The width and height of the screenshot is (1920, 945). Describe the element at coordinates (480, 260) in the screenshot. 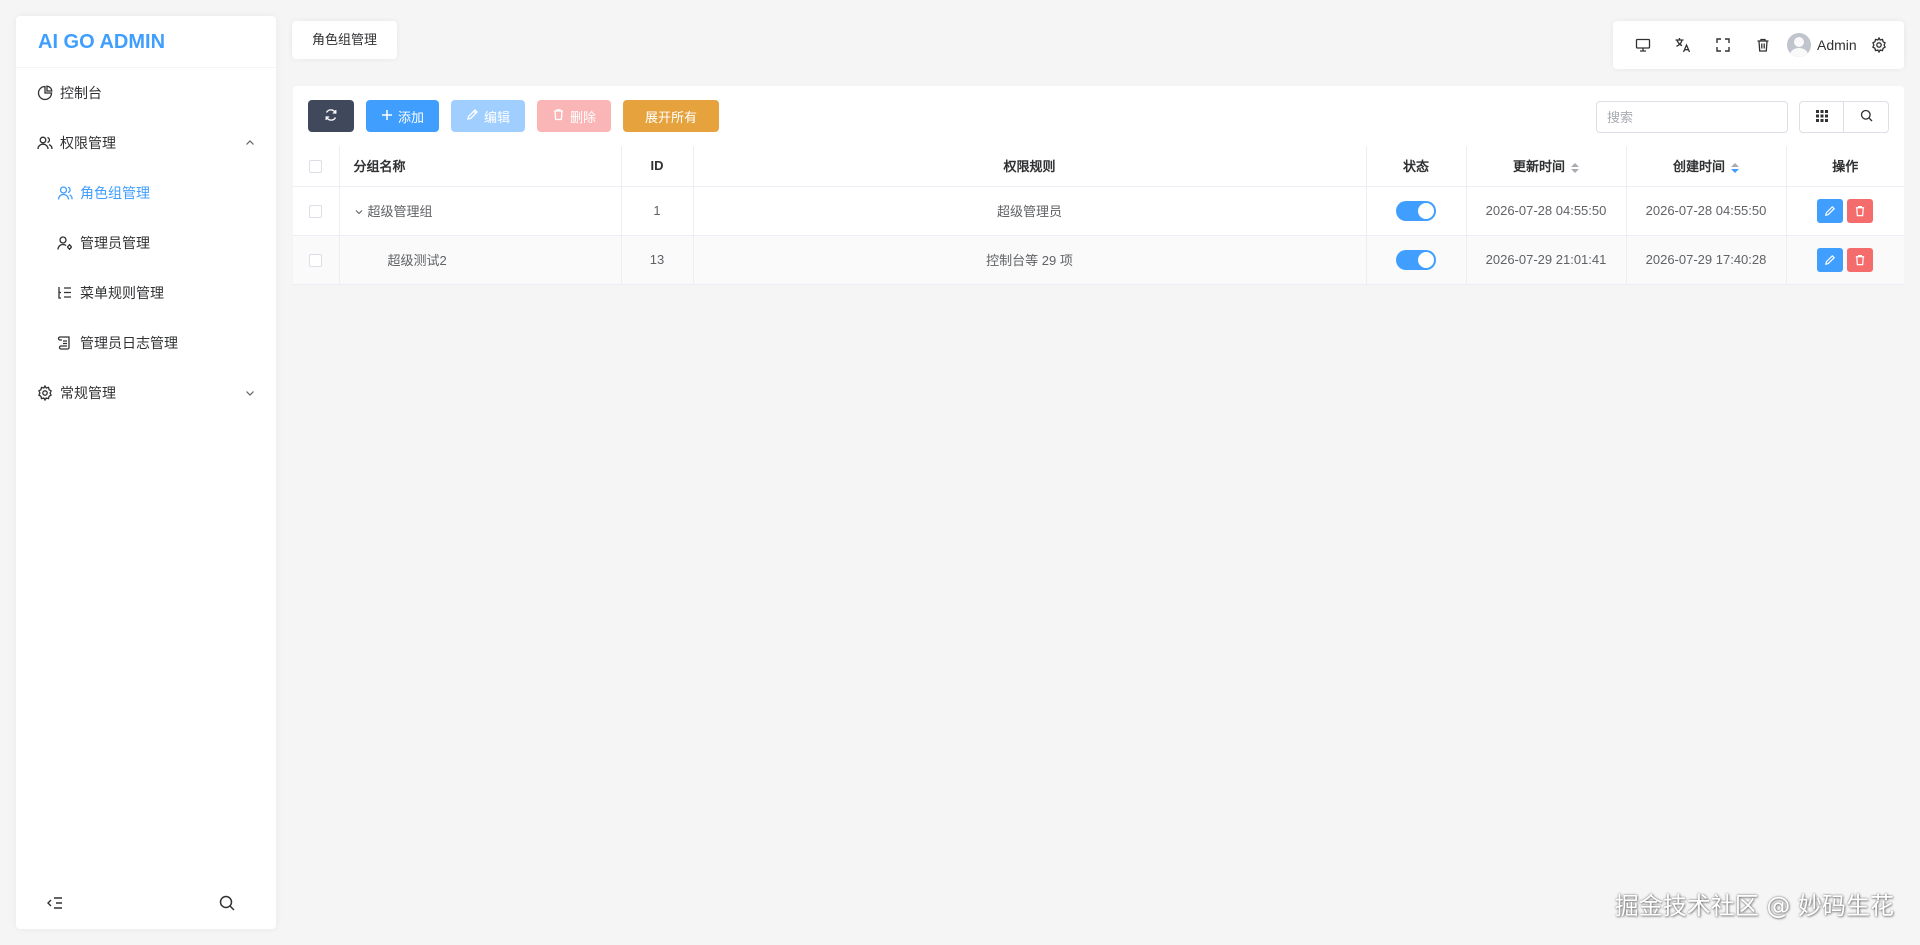

I see `group-name-cell: 超级测试2` at that location.